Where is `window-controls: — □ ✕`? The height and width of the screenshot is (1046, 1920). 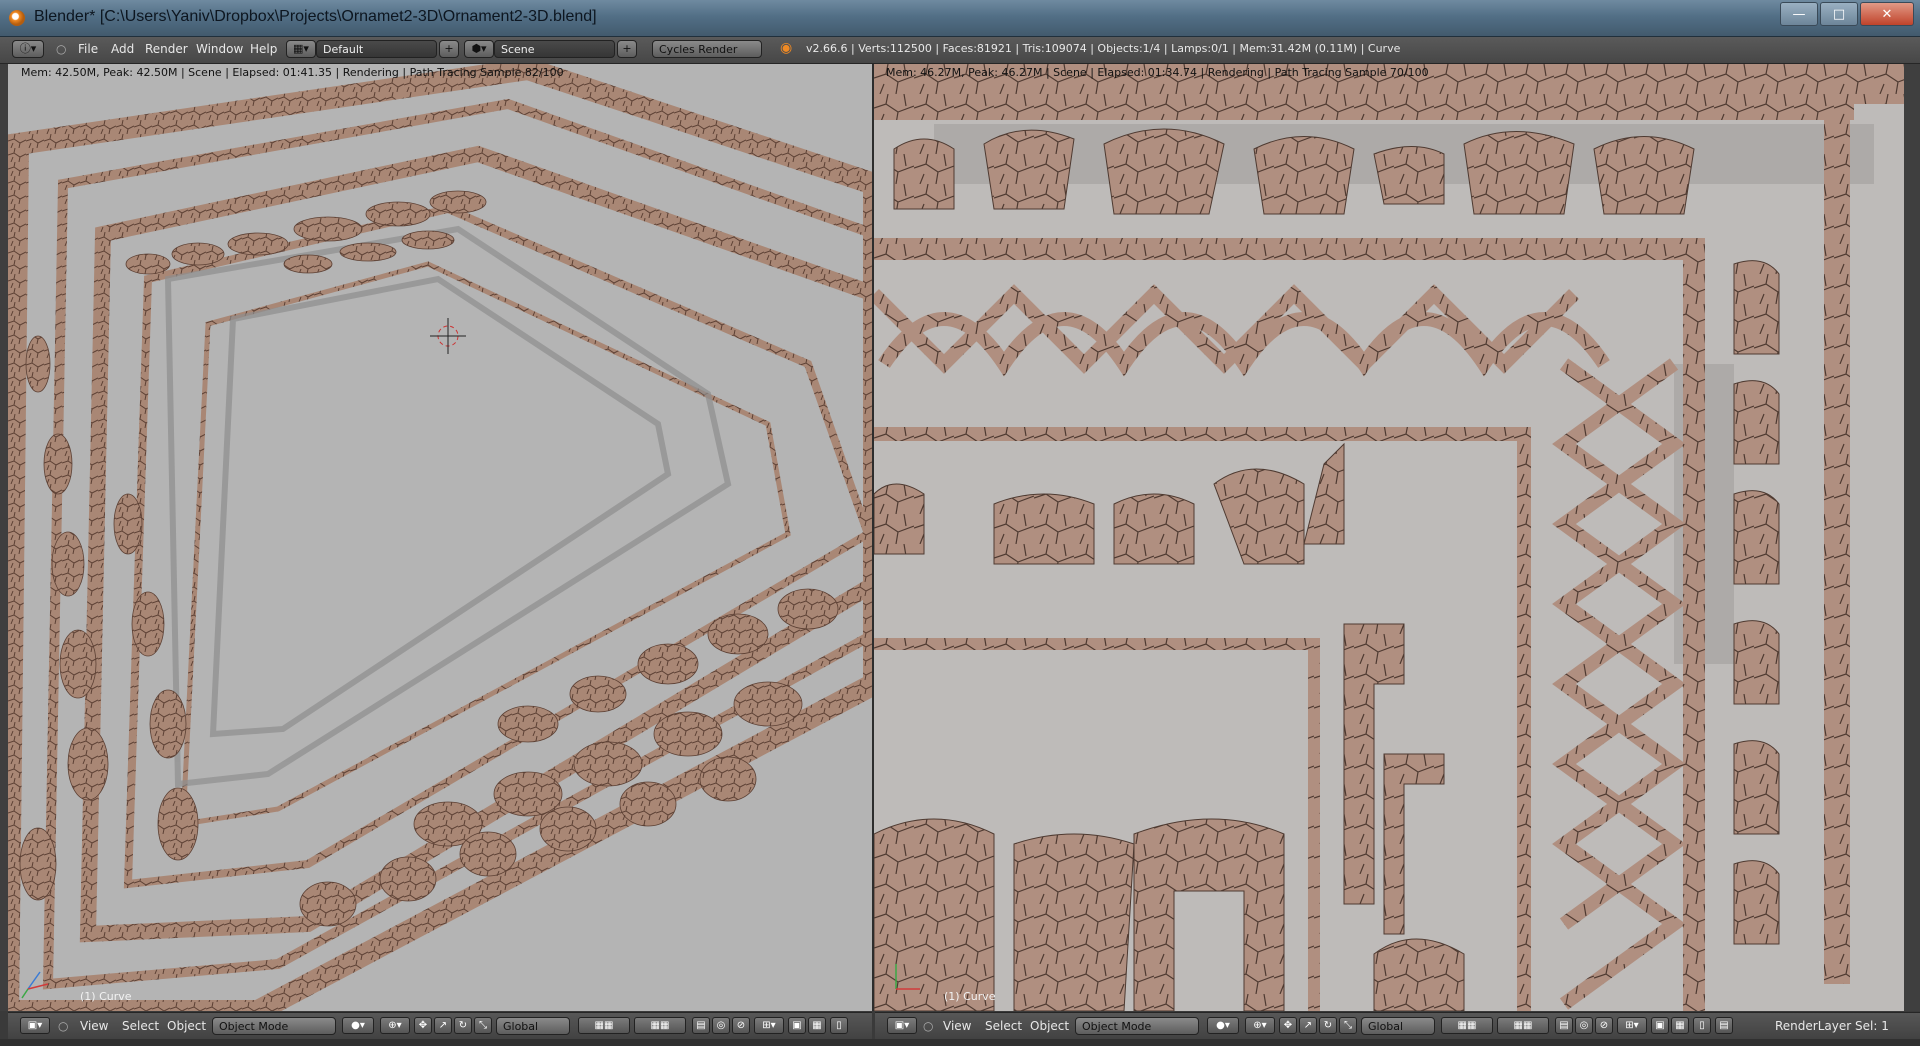
window-controls: — □ ✕ is located at coordinates (1847, 14).